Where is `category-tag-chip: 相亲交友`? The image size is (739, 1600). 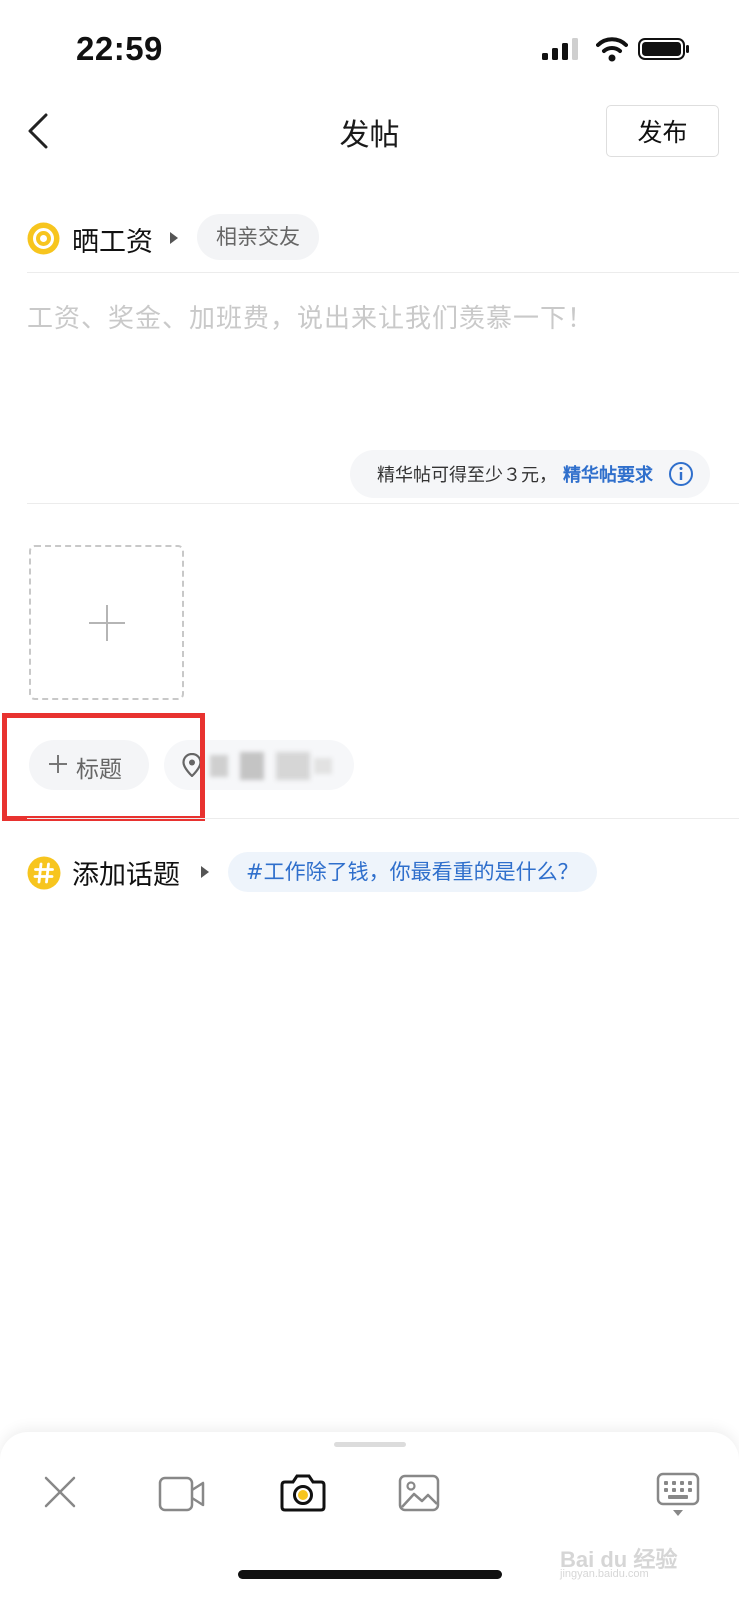 category-tag-chip: 相亲交友 is located at coordinates (258, 237).